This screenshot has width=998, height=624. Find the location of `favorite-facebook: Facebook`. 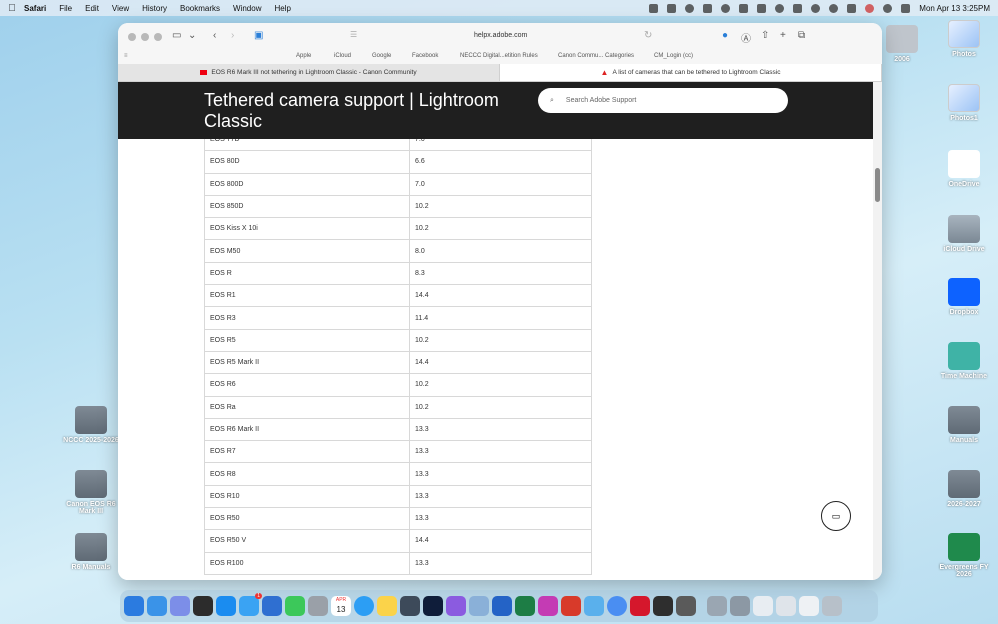

favorite-facebook: Facebook is located at coordinates (425, 56).